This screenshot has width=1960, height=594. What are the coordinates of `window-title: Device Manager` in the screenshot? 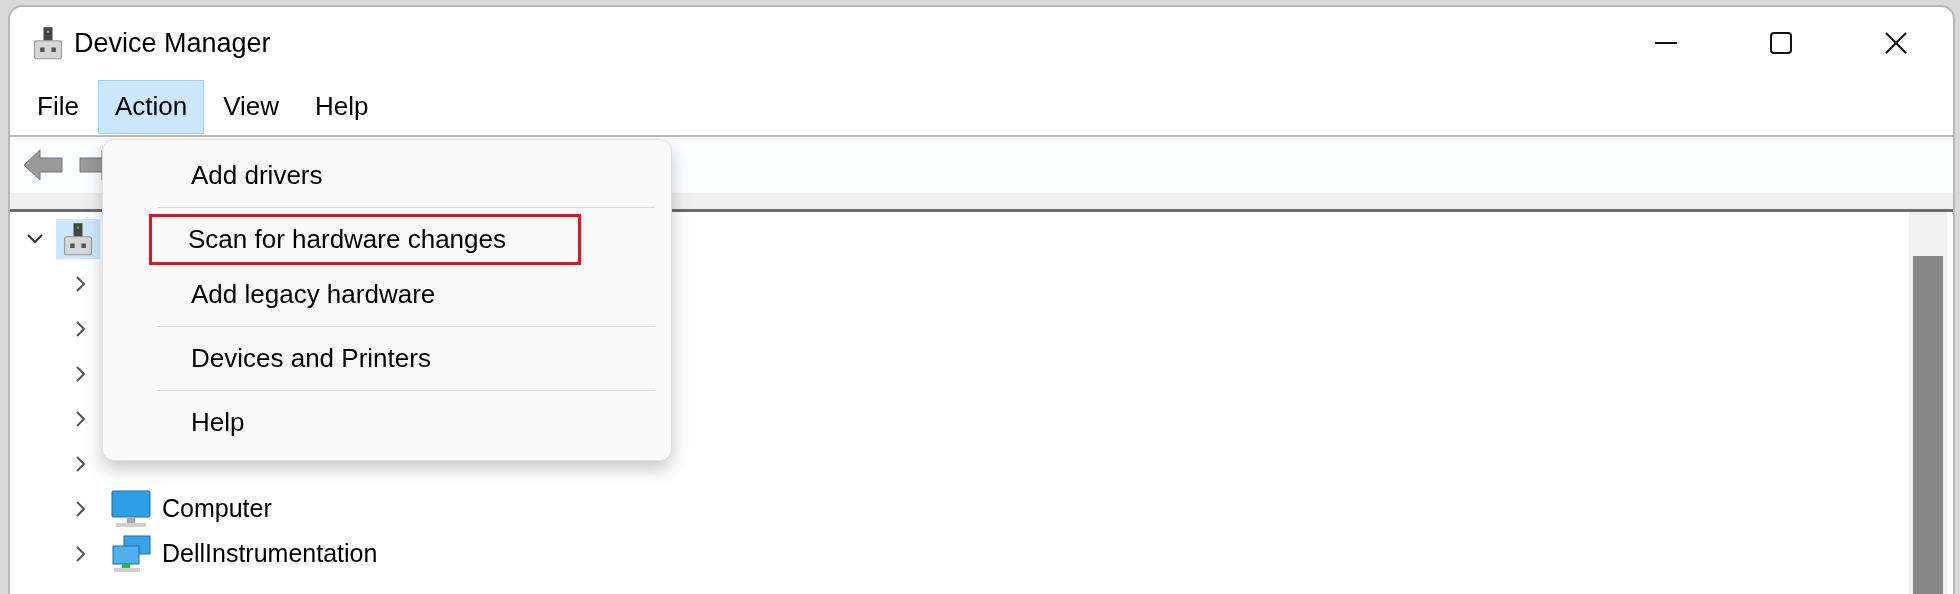 It's located at (172, 43).